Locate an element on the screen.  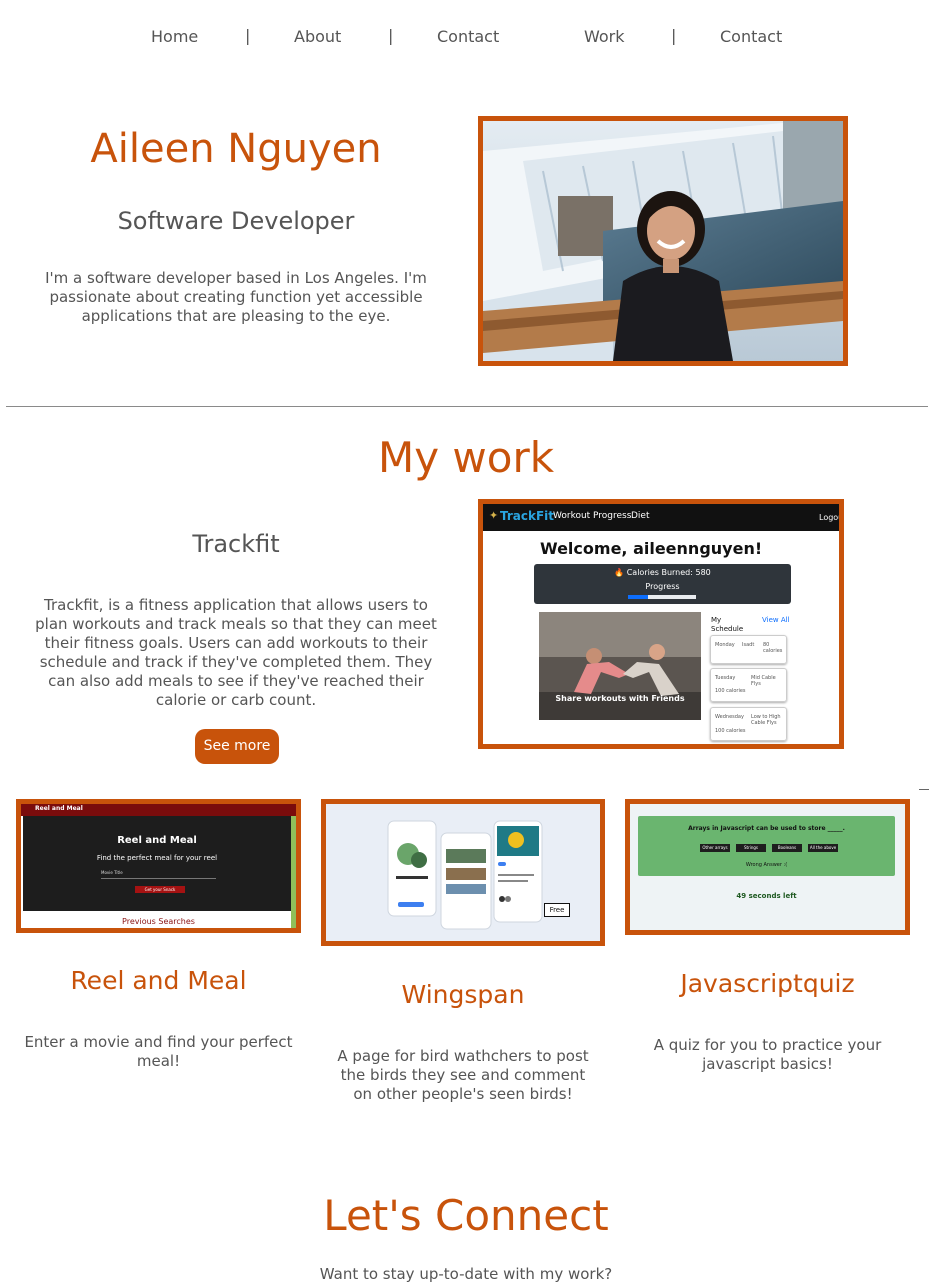
profile-photo is located at coordinates (663, 241).